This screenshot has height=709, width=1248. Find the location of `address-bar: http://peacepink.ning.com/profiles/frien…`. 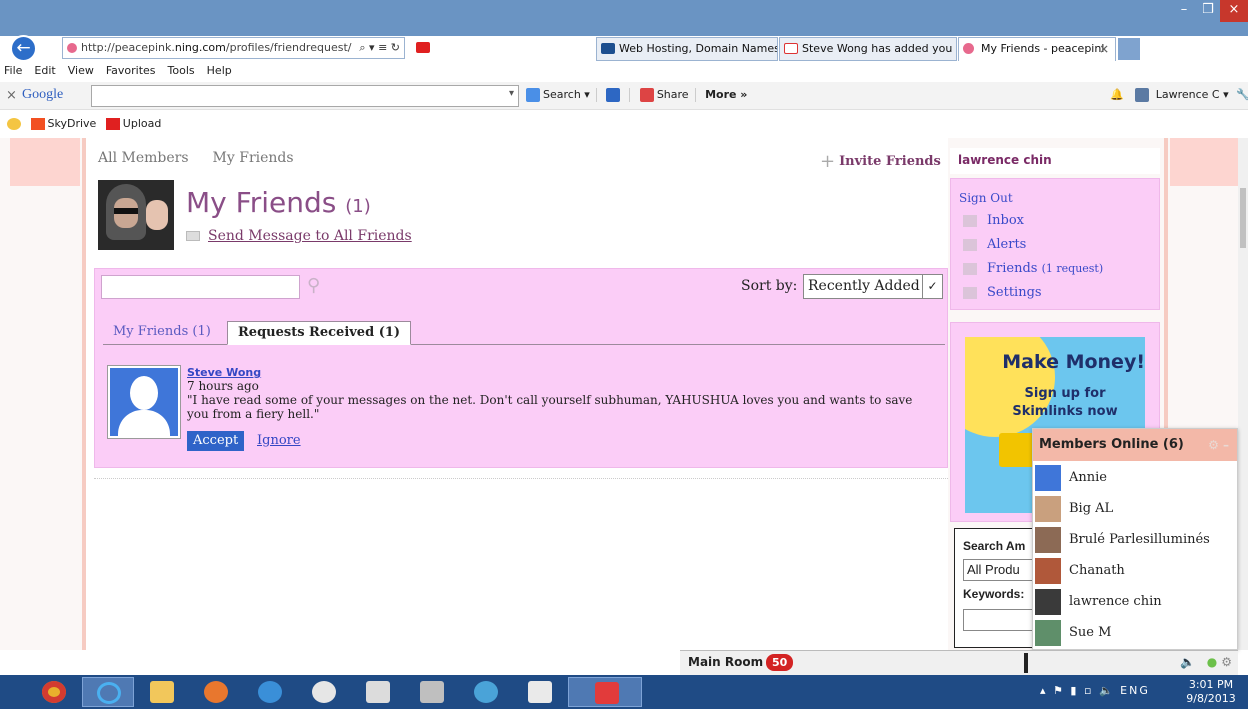

address-bar: http://peacepink.ning.com/profiles/frien… is located at coordinates (233, 48).